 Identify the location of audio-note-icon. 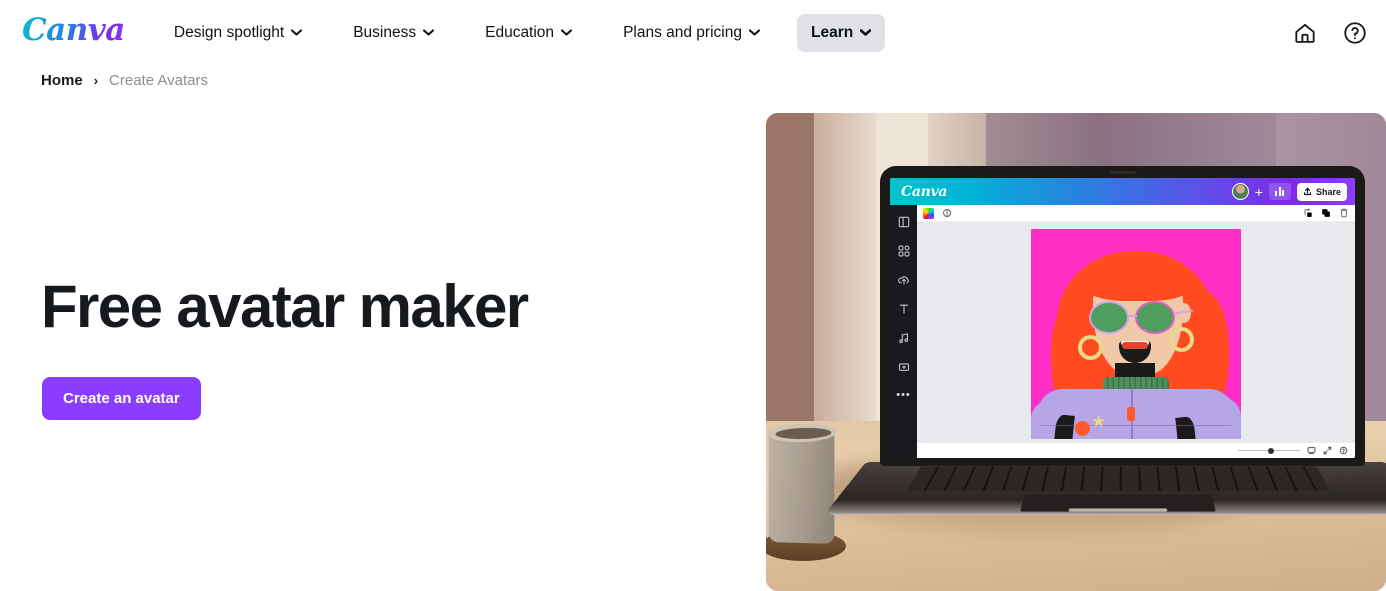
(904, 338).